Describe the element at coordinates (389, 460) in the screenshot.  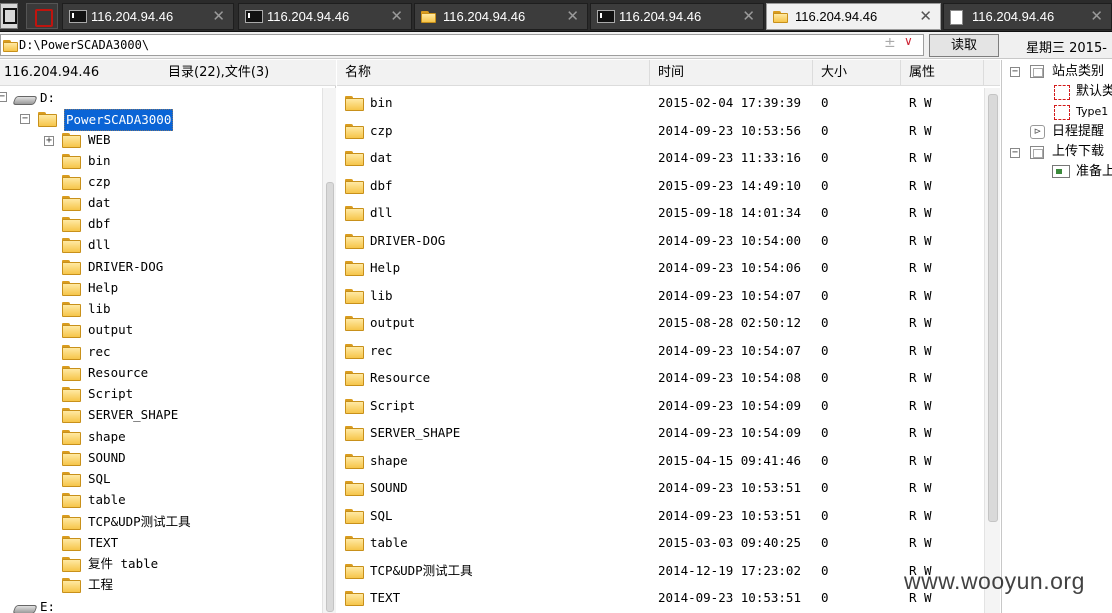
I see `file-name: shape` at that location.